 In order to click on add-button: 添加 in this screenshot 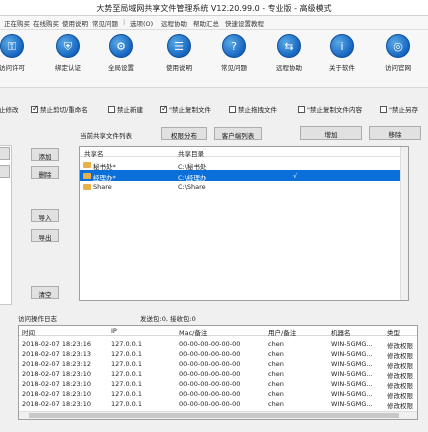, I will do `click(45, 154)`.